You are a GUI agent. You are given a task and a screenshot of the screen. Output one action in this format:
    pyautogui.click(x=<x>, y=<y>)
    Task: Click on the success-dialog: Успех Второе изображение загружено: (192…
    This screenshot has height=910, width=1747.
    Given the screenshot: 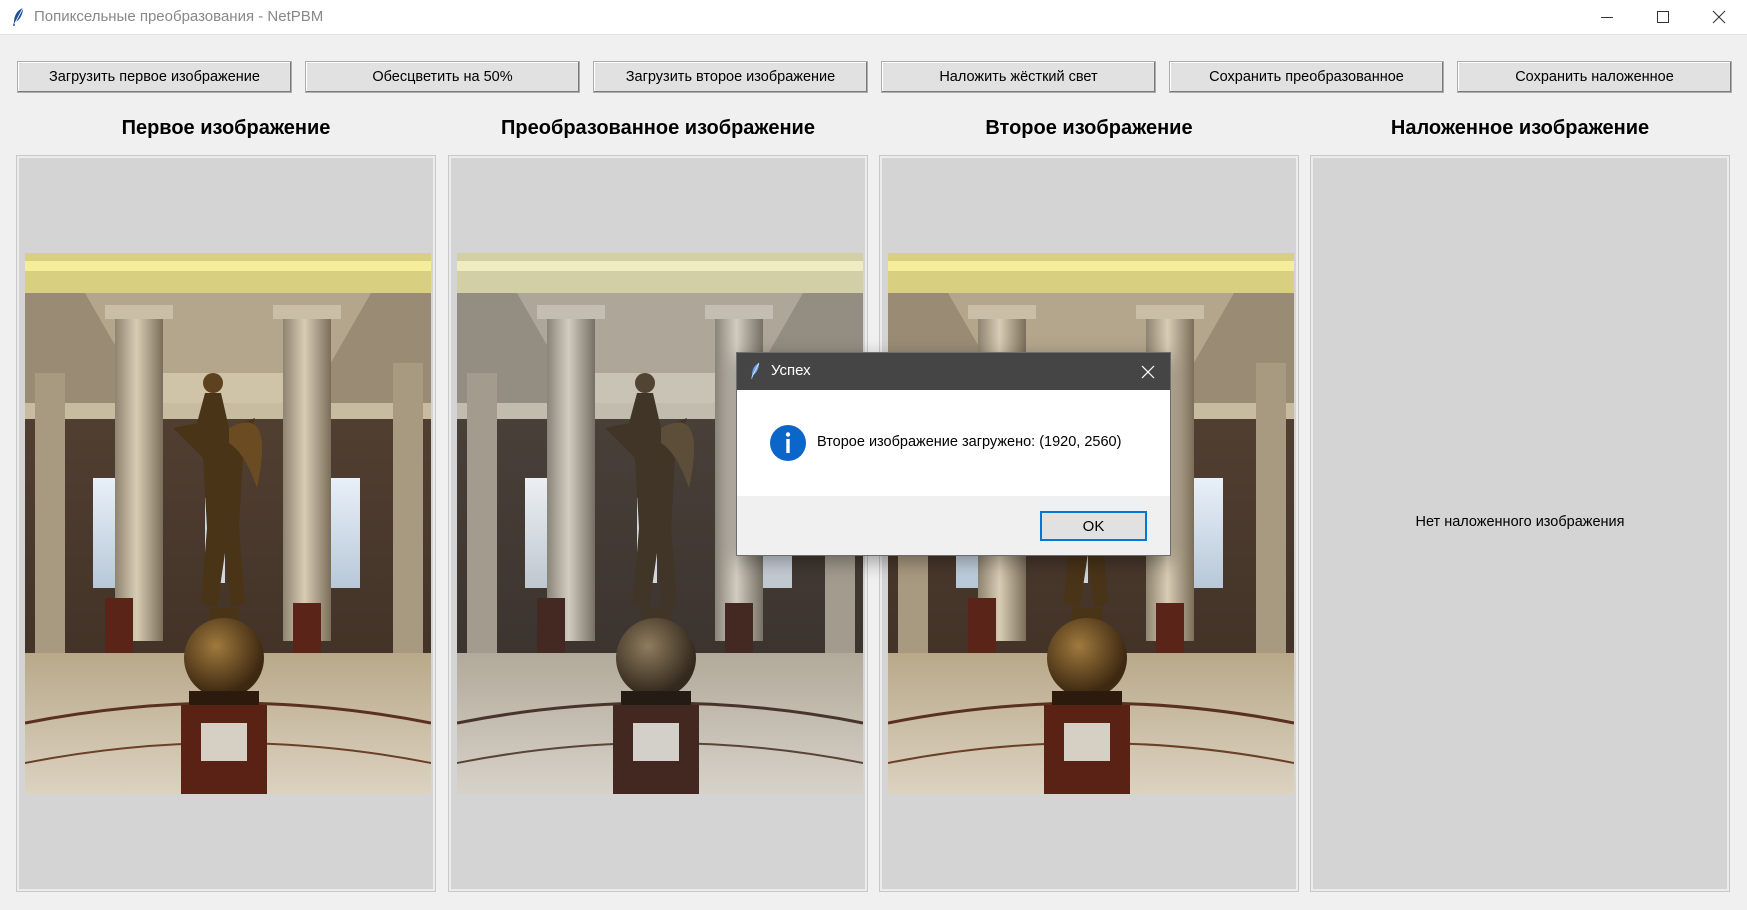 What is the action you would take?
    pyautogui.click(x=953, y=454)
    